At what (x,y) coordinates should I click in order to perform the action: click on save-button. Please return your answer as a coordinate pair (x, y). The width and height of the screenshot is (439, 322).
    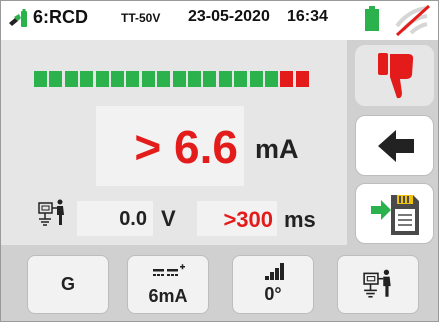
    Looking at the image, I should click on (394, 213).